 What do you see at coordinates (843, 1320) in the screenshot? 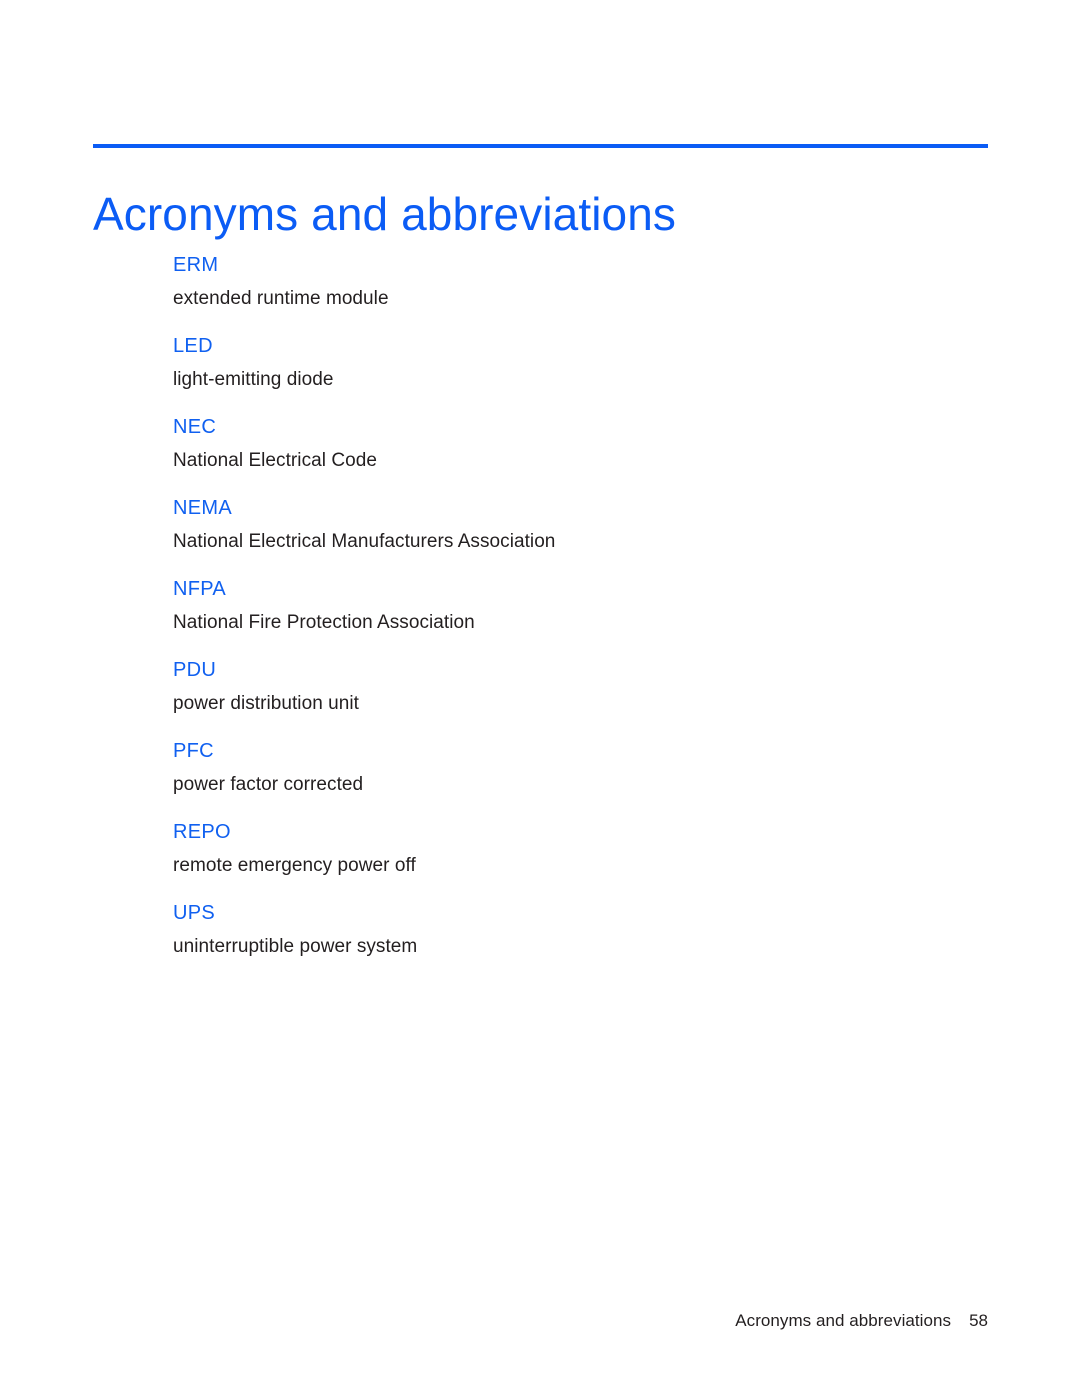
I see `footer-section-label: Acronyms and abbreviations` at bounding box center [843, 1320].